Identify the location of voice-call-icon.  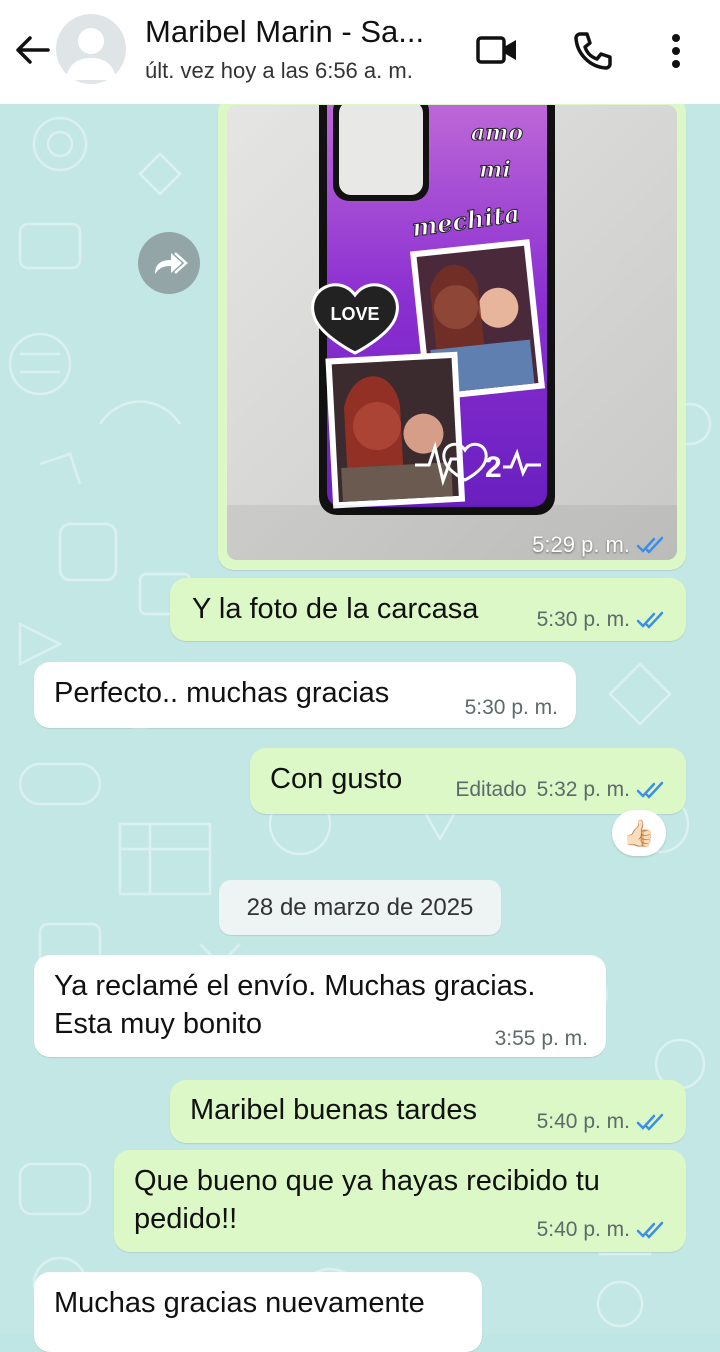
(593, 51).